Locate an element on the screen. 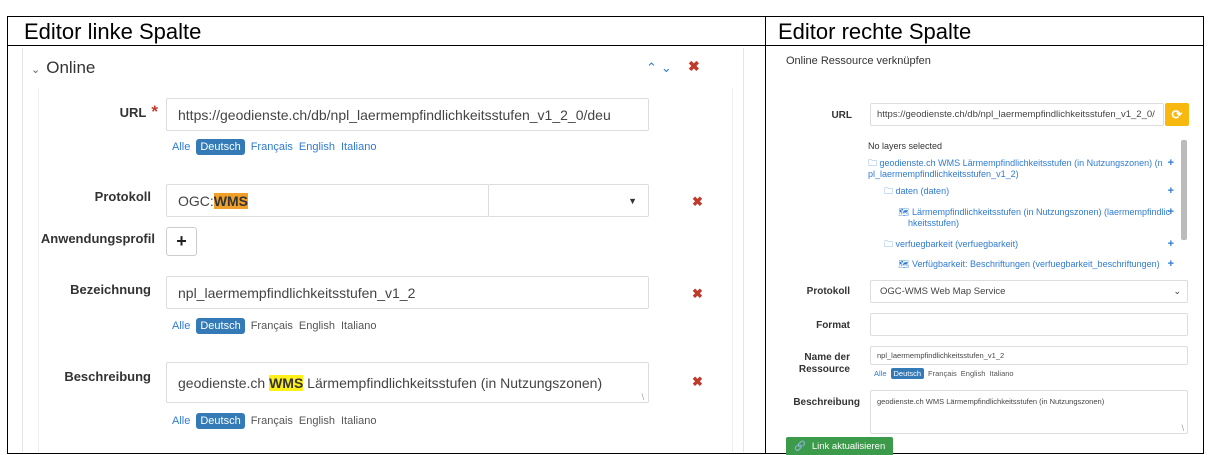  header-divider is located at coordinates (605, 45).